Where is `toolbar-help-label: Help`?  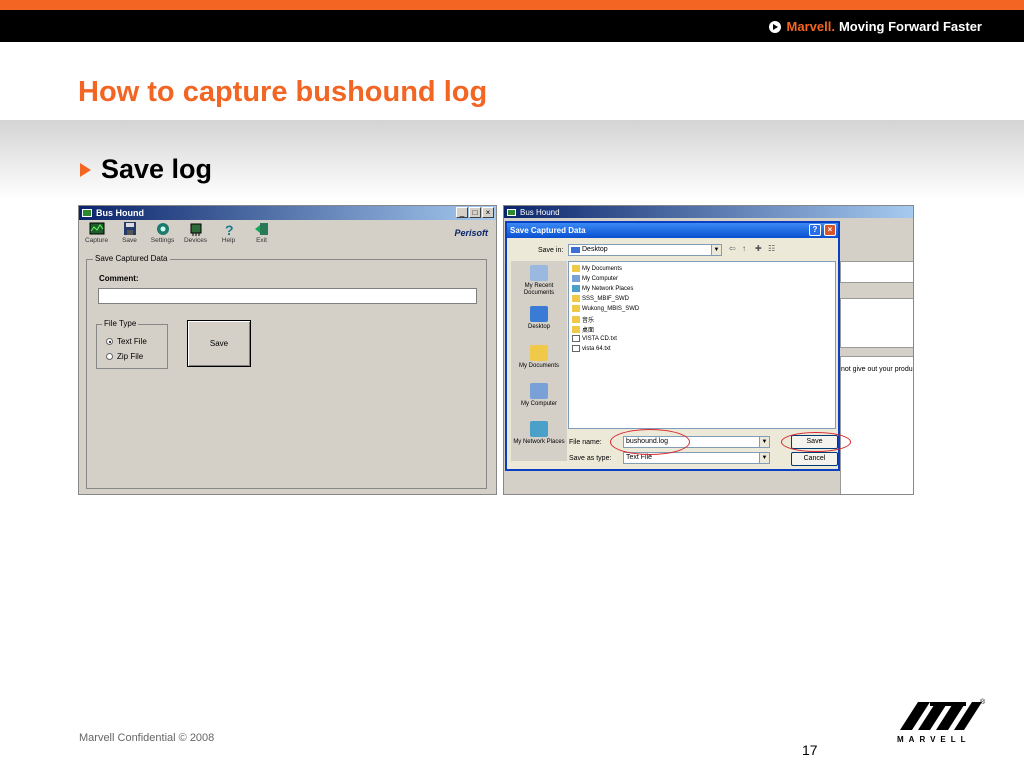 toolbar-help-label: Help is located at coordinates (228, 240).